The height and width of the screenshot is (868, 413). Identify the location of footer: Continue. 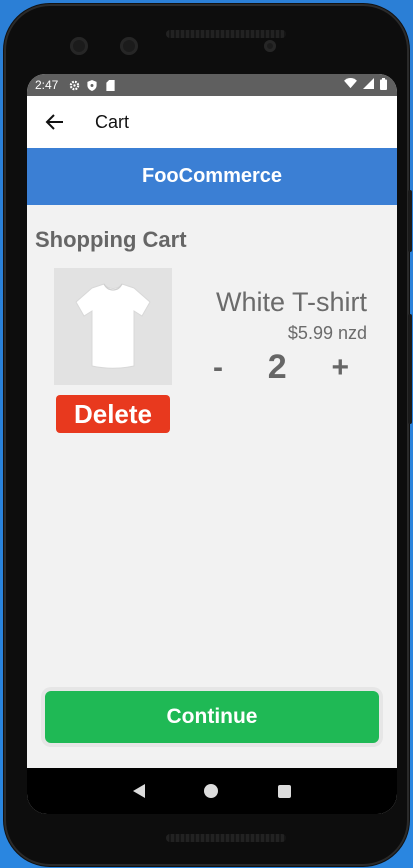
(212, 717).